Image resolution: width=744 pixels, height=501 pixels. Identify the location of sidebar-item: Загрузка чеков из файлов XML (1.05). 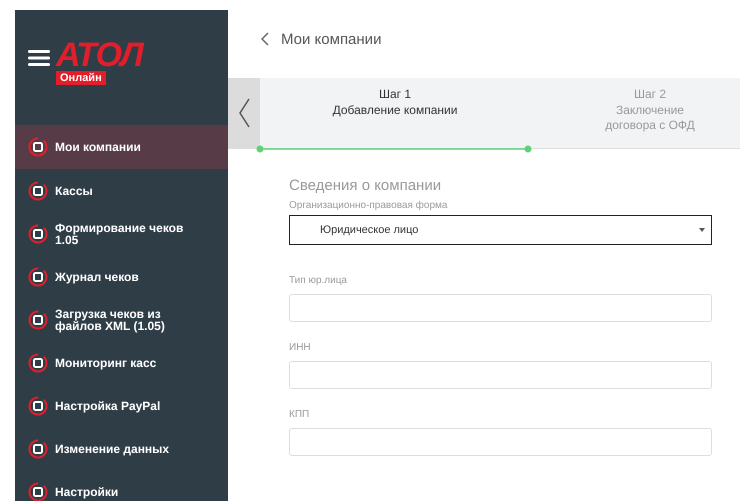
(121, 319).